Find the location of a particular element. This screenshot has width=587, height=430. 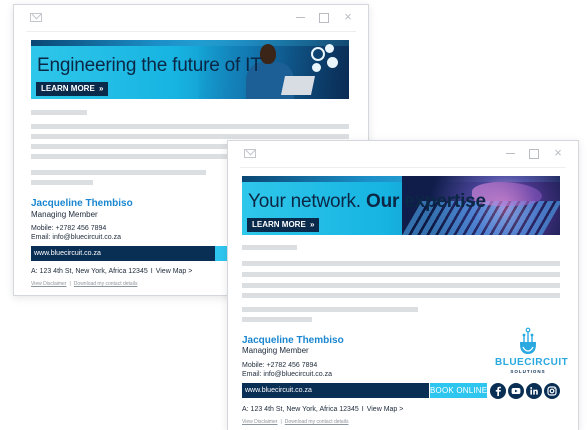

person-head is located at coordinates (268, 54).